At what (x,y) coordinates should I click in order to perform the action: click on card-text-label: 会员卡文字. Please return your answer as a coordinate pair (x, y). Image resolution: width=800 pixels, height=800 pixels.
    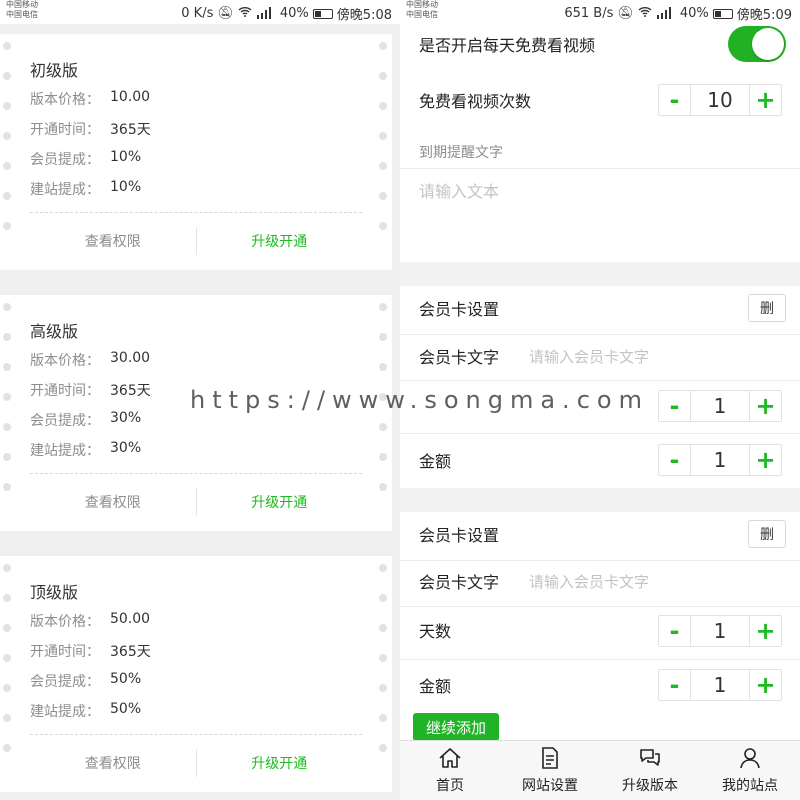
    Looking at the image, I should click on (459, 582).